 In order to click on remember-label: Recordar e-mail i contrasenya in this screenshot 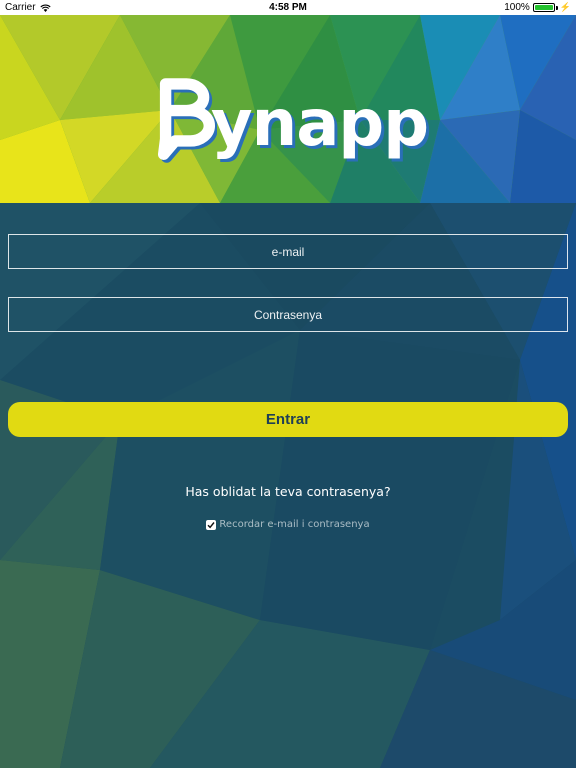, I will do `click(294, 524)`.